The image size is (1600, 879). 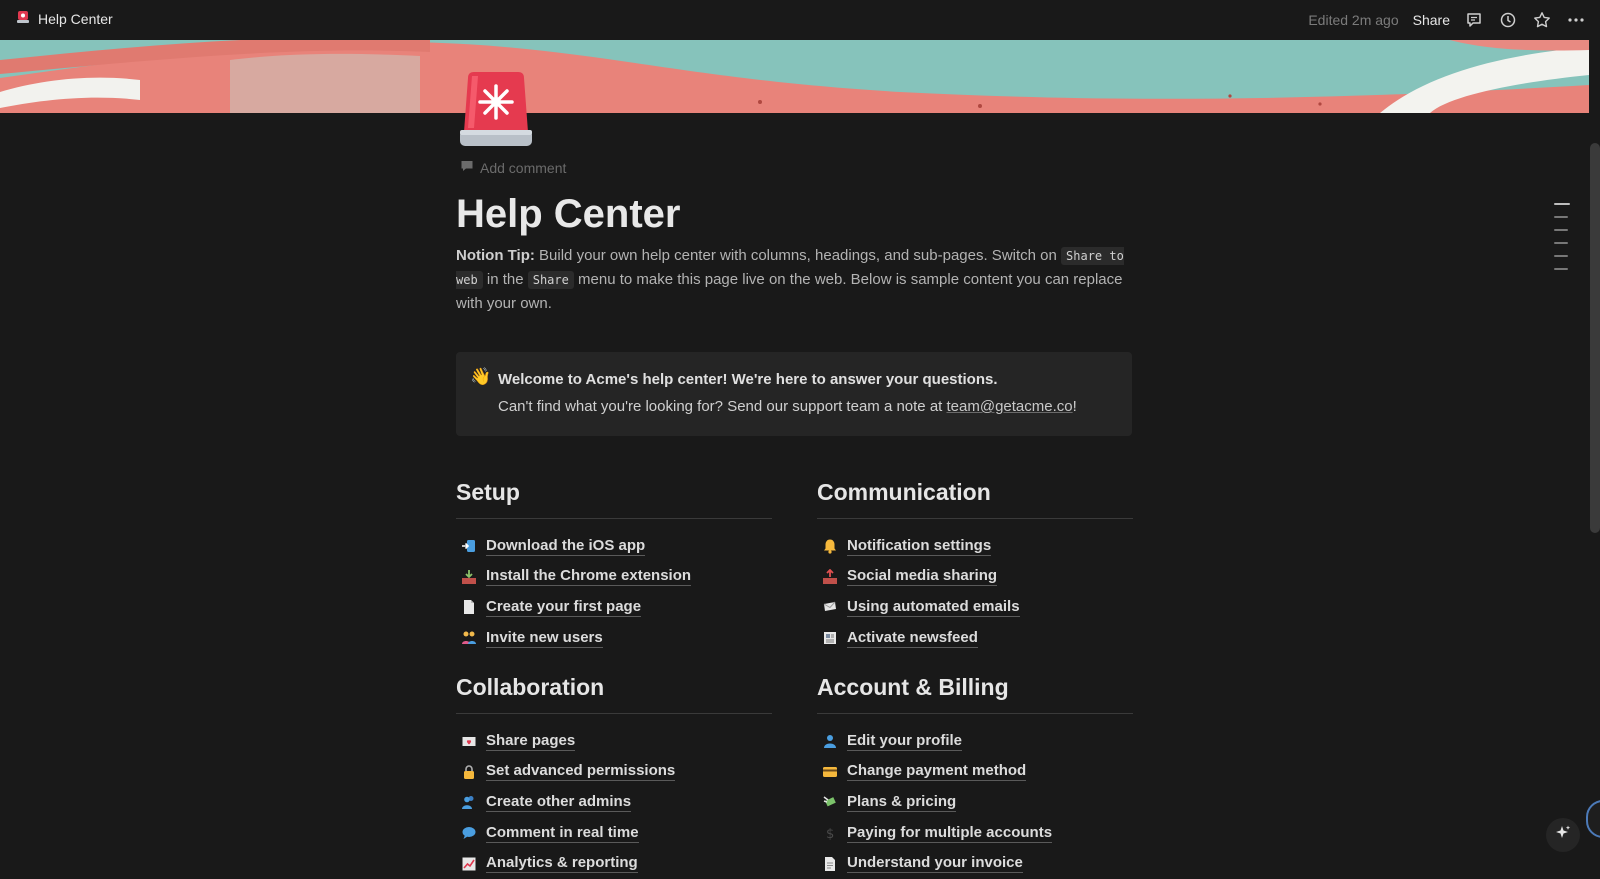 What do you see at coordinates (794, 76) in the screenshot?
I see `cover-image` at bounding box center [794, 76].